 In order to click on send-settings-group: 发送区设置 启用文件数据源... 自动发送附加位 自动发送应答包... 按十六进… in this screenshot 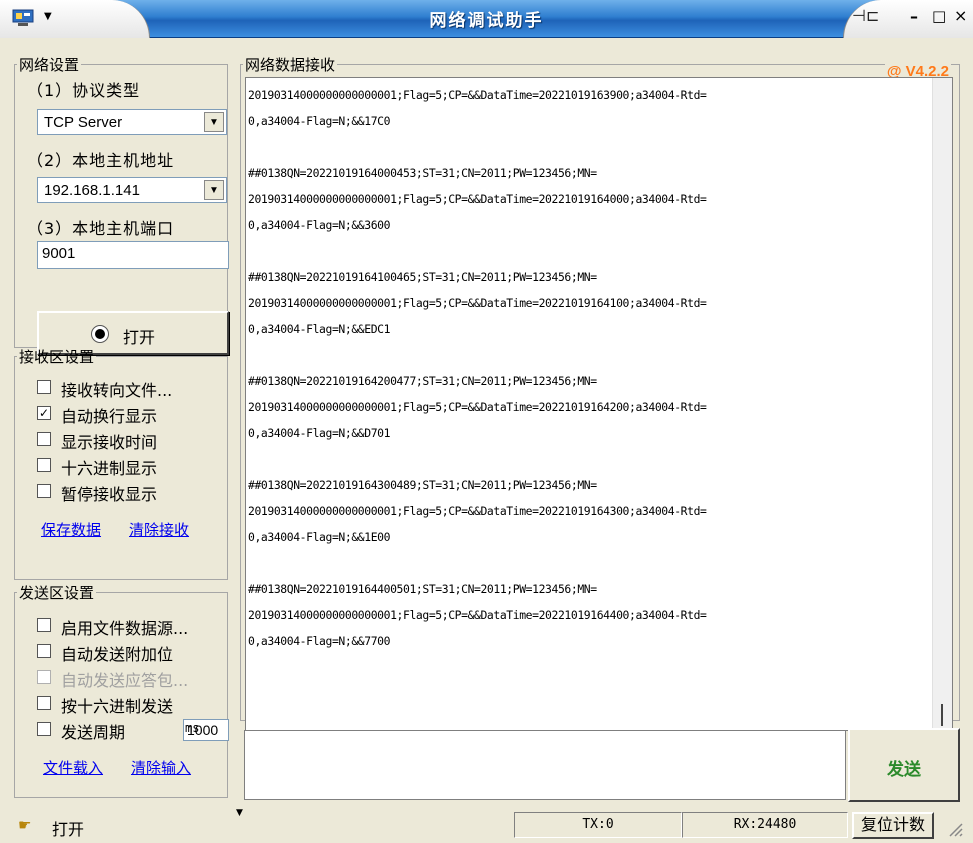, I will do `click(121, 690)`.